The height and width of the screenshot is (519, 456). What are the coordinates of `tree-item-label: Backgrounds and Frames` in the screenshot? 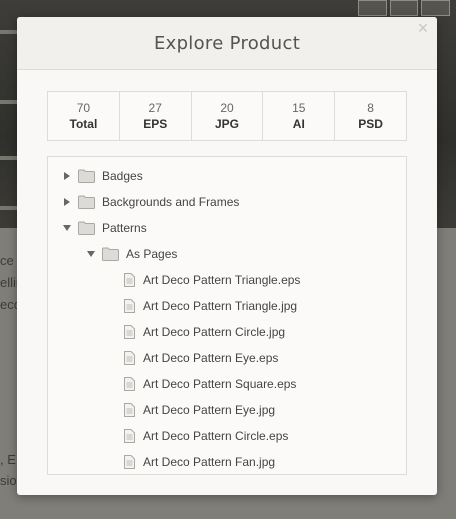 It's located at (171, 202).